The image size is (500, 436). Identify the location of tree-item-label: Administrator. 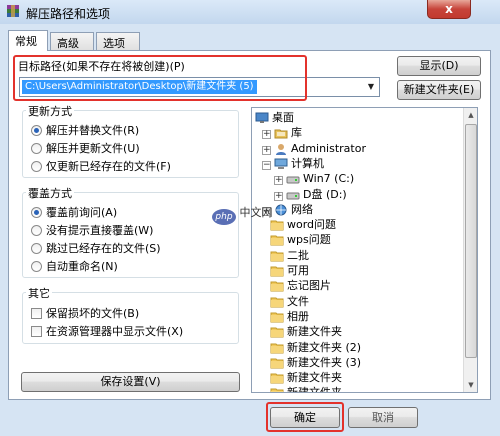
(328, 148).